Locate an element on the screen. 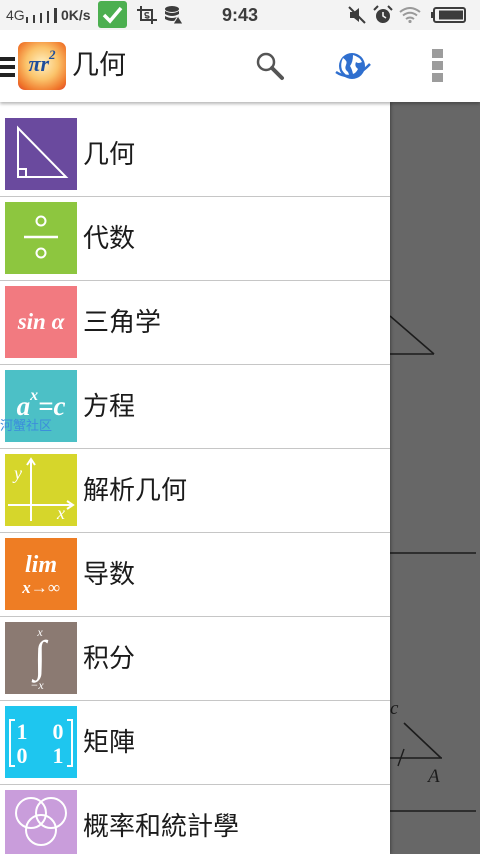  drawer-item-geometry: 几何 is located at coordinates (195, 155).